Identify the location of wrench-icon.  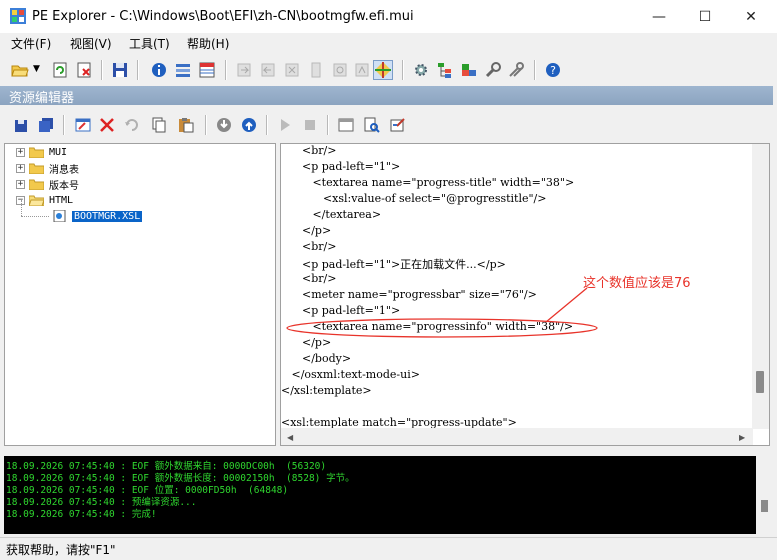
(493, 70).